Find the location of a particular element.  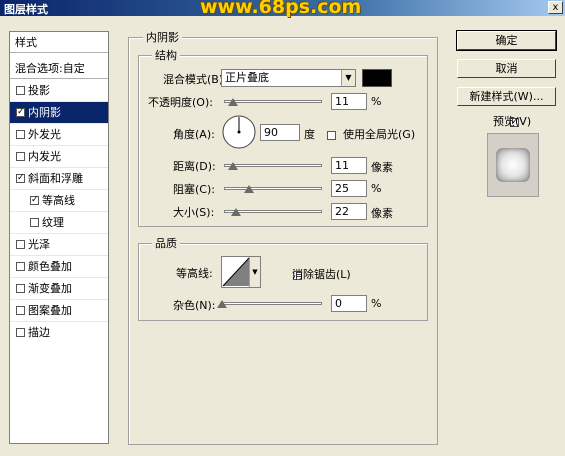

style-item-bevel-emboss: ✓ 斜面和浮雕 is located at coordinates (59, 179).